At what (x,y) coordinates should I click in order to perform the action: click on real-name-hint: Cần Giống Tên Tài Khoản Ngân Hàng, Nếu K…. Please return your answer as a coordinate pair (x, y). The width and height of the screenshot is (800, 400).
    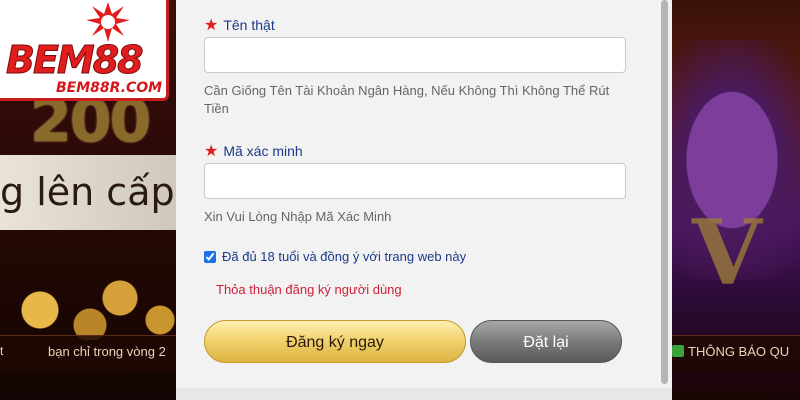
    Looking at the image, I should click on (407, 99).